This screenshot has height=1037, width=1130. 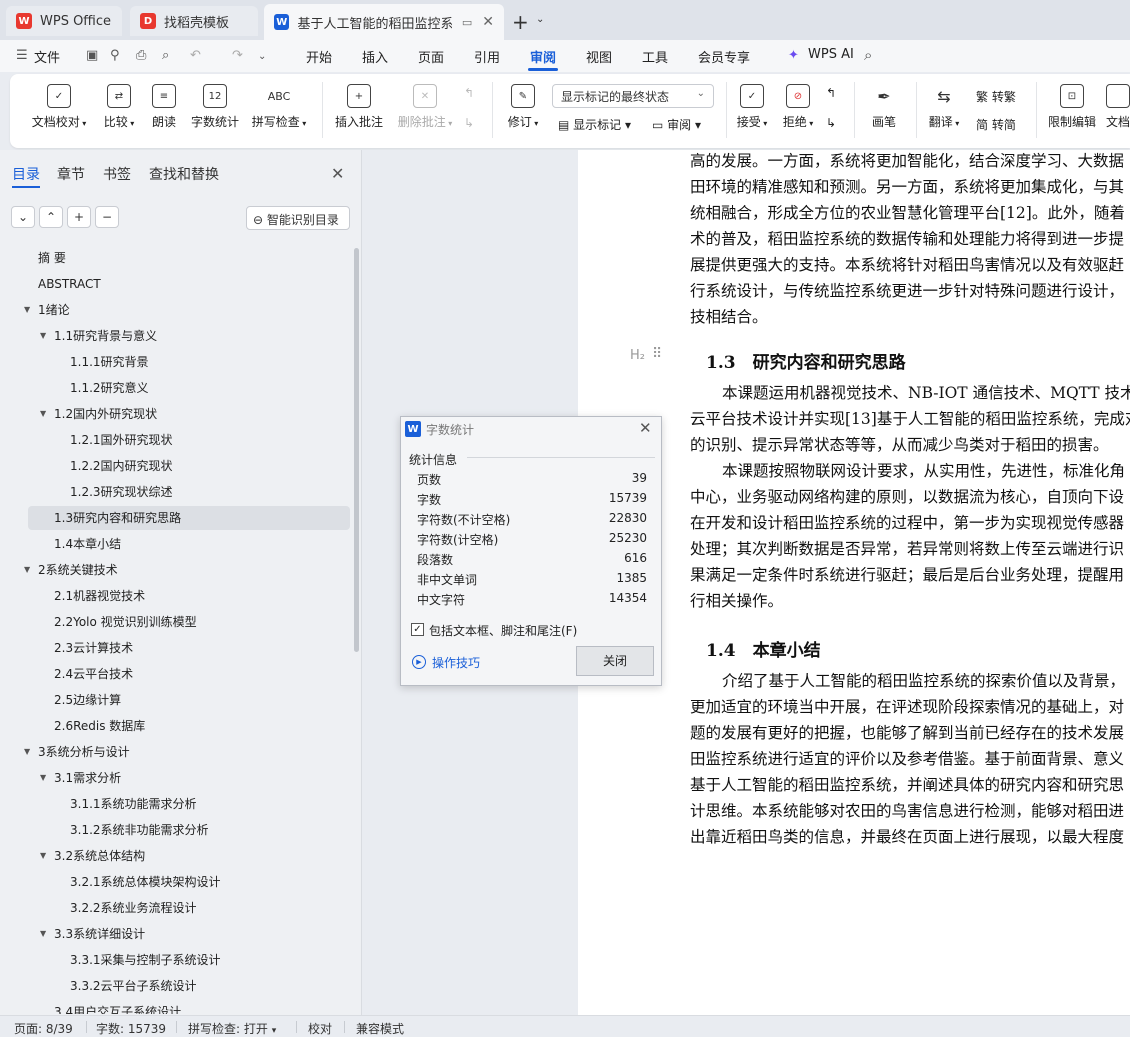 I want to click on menu-page: 页面, so click(x=431, y=56).